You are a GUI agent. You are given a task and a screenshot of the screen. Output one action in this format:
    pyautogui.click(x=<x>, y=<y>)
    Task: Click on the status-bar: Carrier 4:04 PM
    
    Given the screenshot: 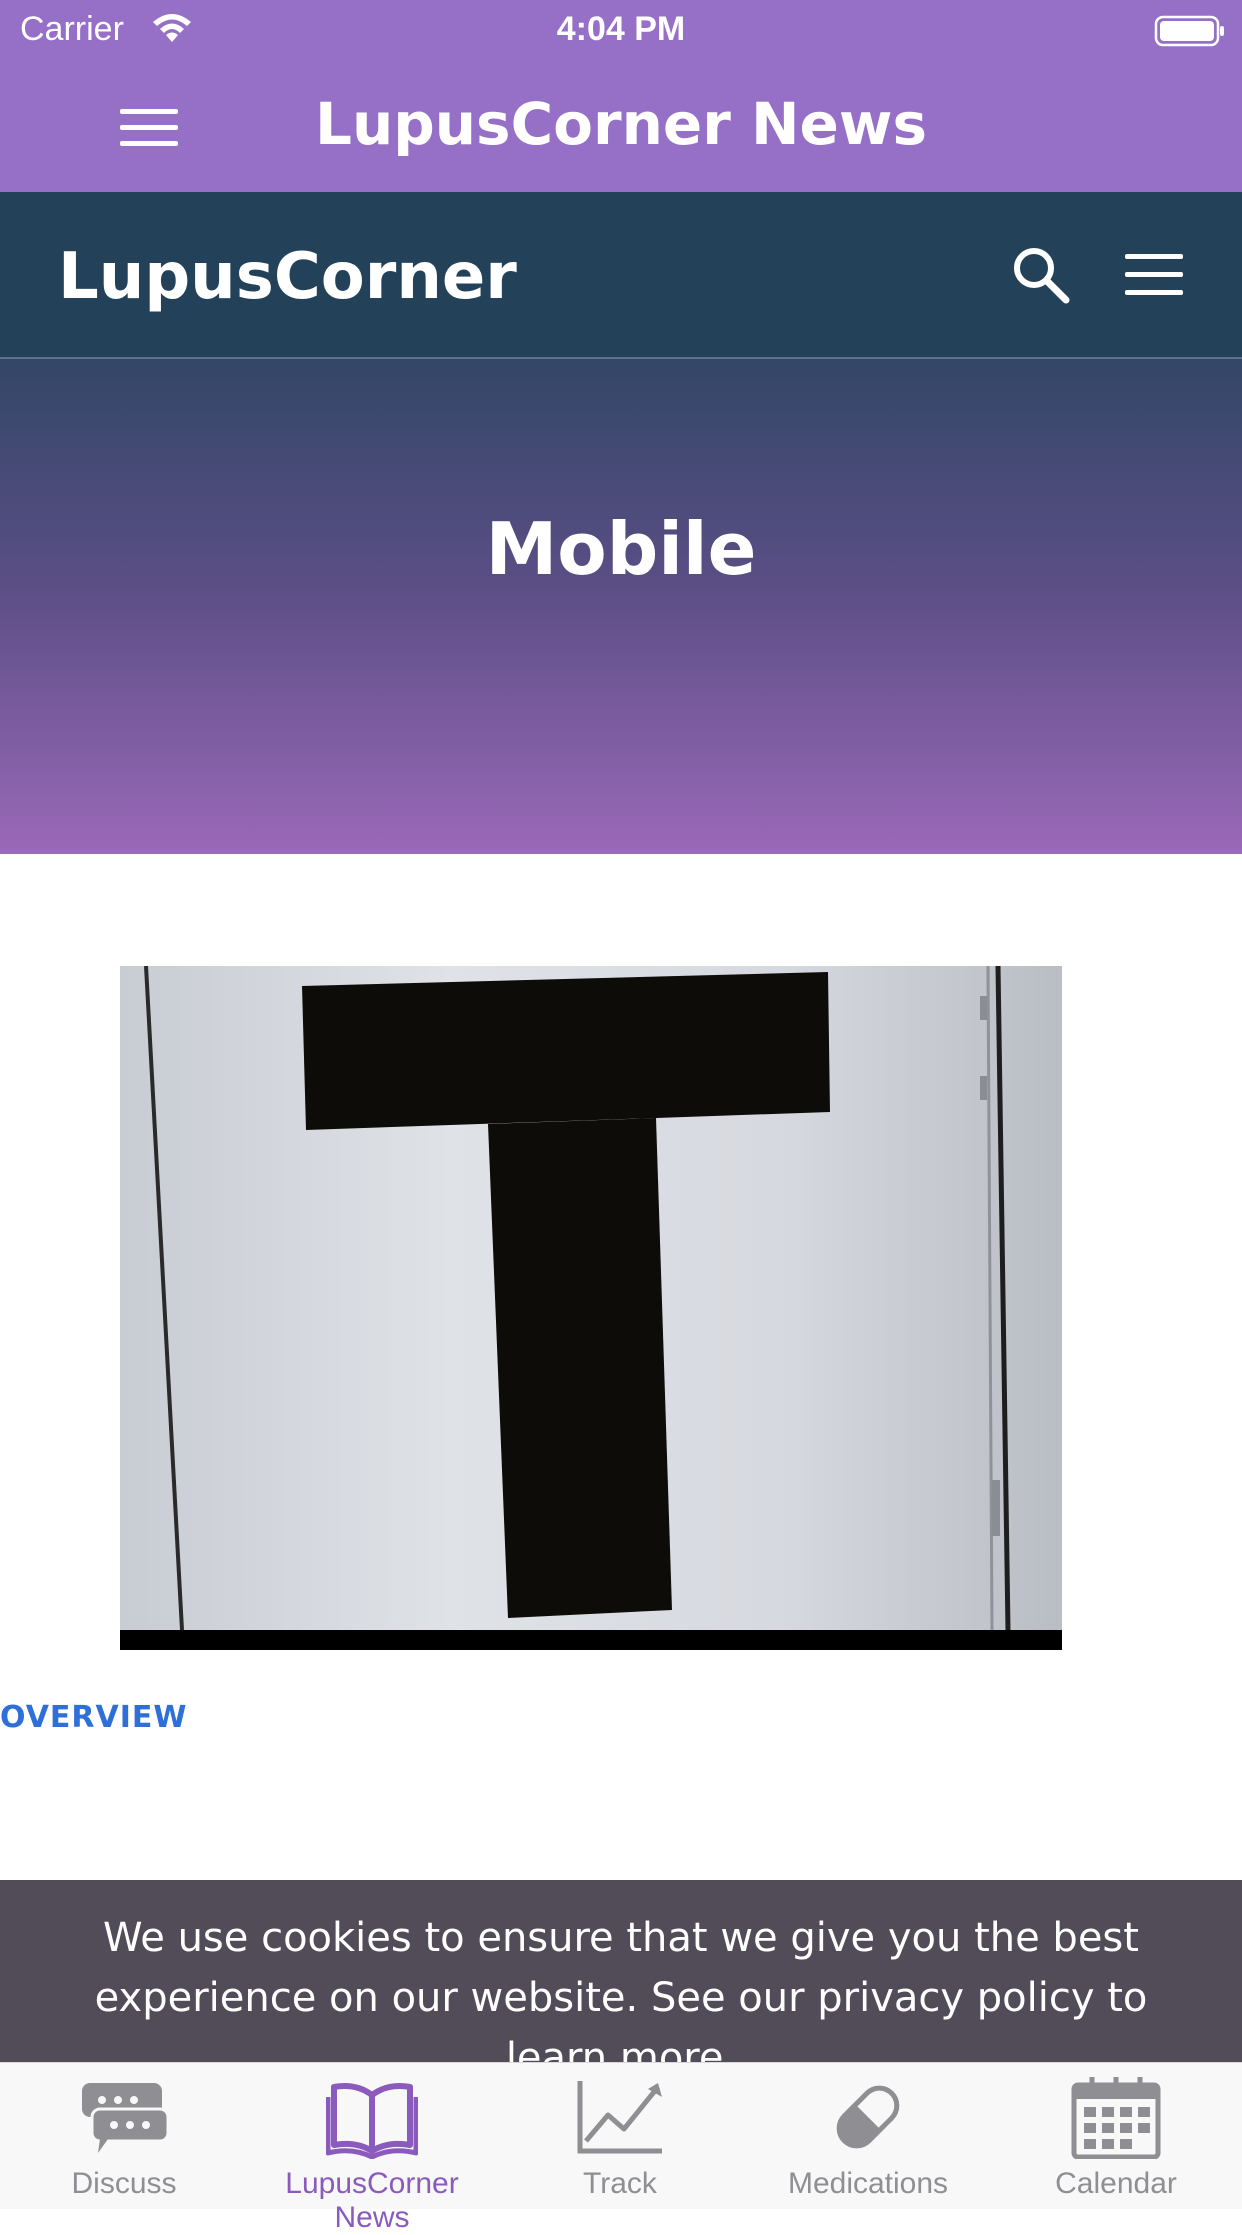 What is the action you would take?
    pyautogui.click(x=621, y=31)
    